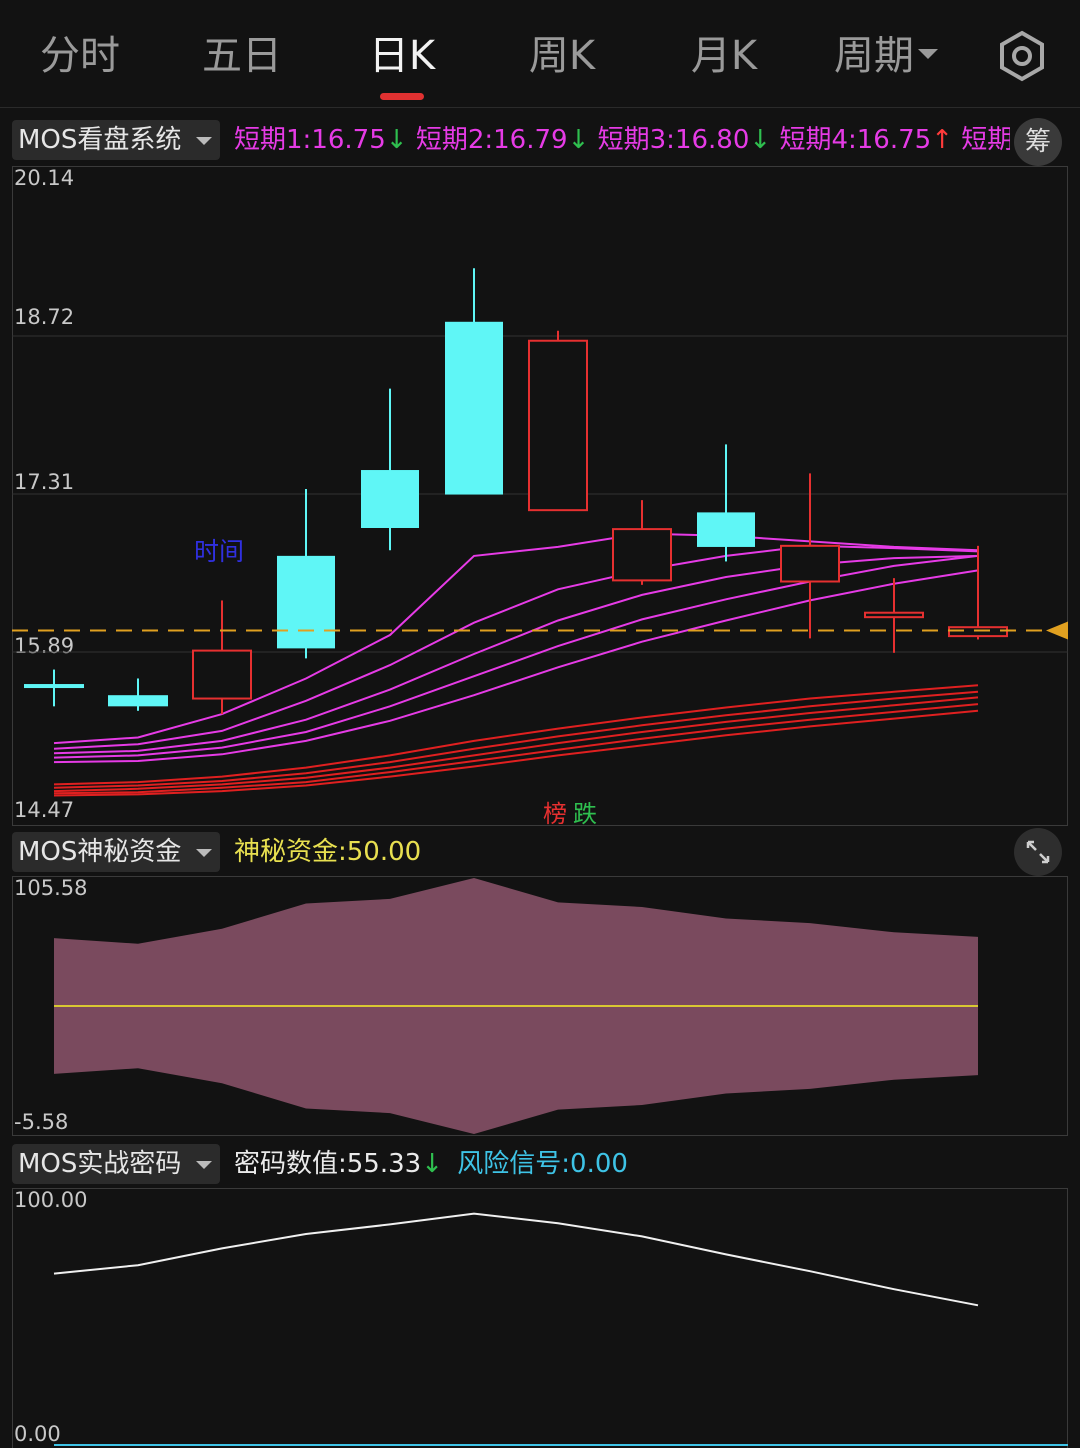 This screenshot has width=1080, height=1448. I want to click on ma-line, so click(516, 739).